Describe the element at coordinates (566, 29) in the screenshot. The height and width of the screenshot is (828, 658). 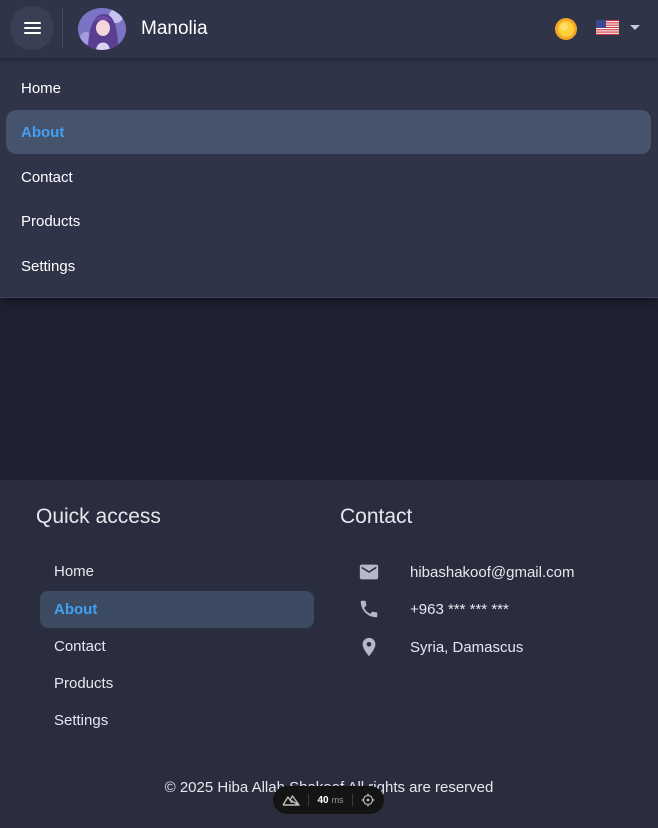
I see `sun-icon` at that location.